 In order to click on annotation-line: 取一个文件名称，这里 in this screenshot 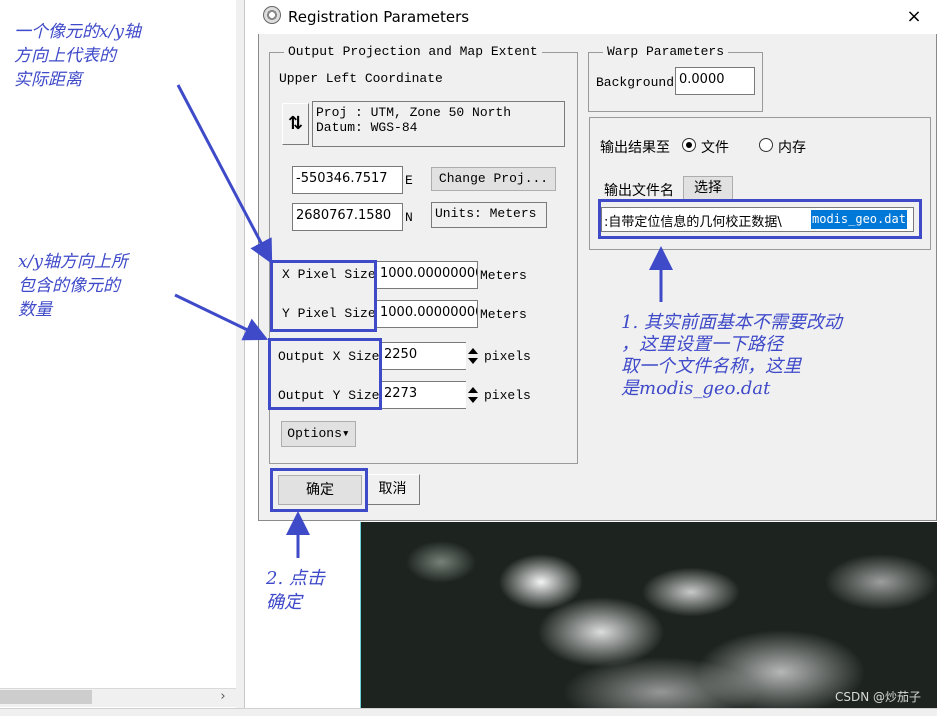, I will do `click(711, 366)`.